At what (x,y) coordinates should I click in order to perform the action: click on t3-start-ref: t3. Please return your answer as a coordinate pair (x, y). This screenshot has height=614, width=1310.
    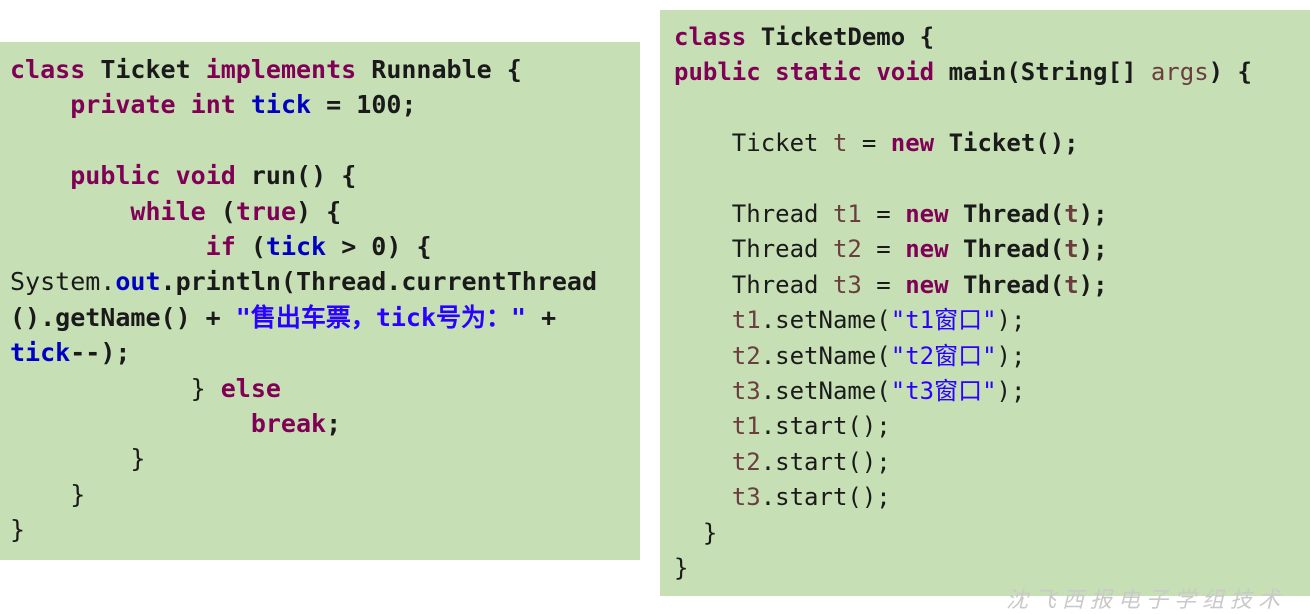
    Looking at the image, I should click on (746, 497).